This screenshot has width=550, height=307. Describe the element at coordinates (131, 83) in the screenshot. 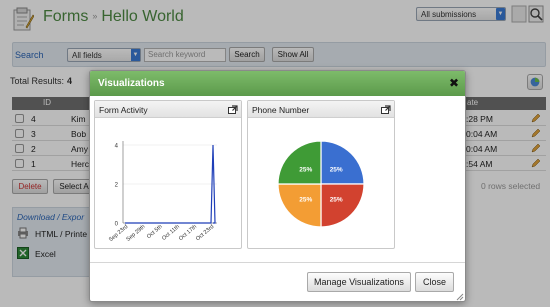

I see `dialog-title: Visualizations` at that location.